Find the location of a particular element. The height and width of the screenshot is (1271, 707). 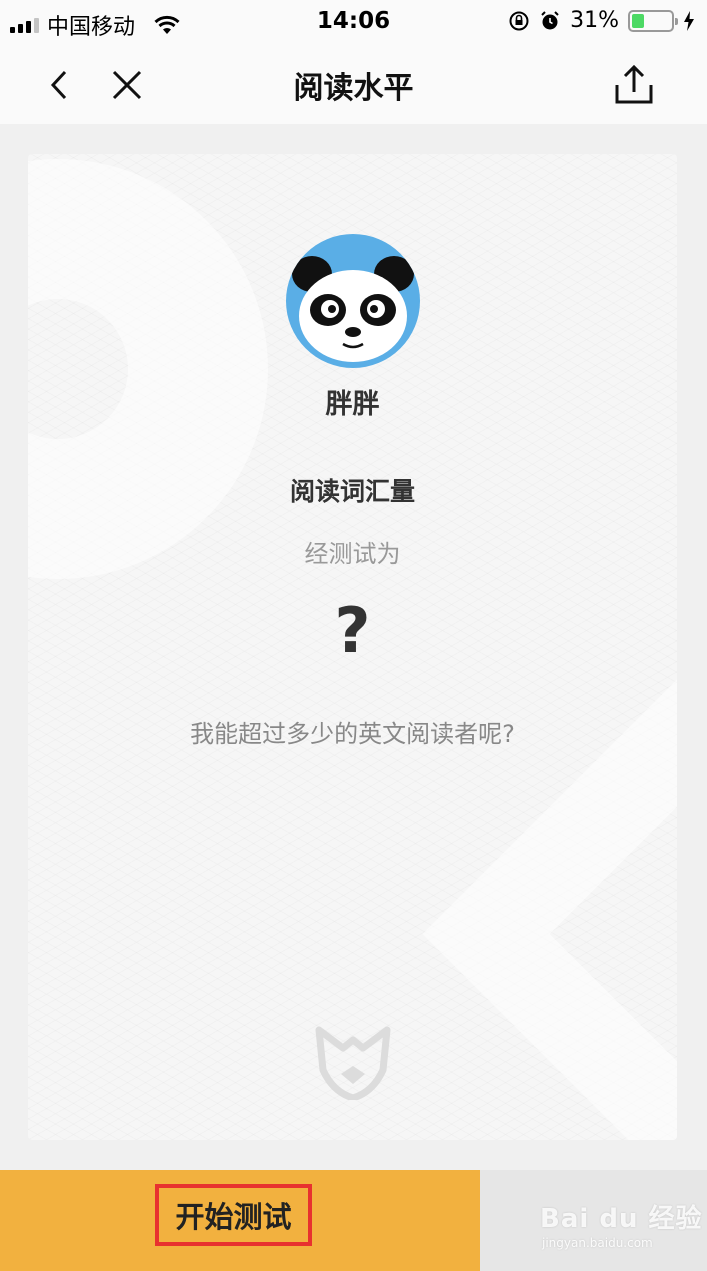

decorative-circle is located at coordinates (148, 369).